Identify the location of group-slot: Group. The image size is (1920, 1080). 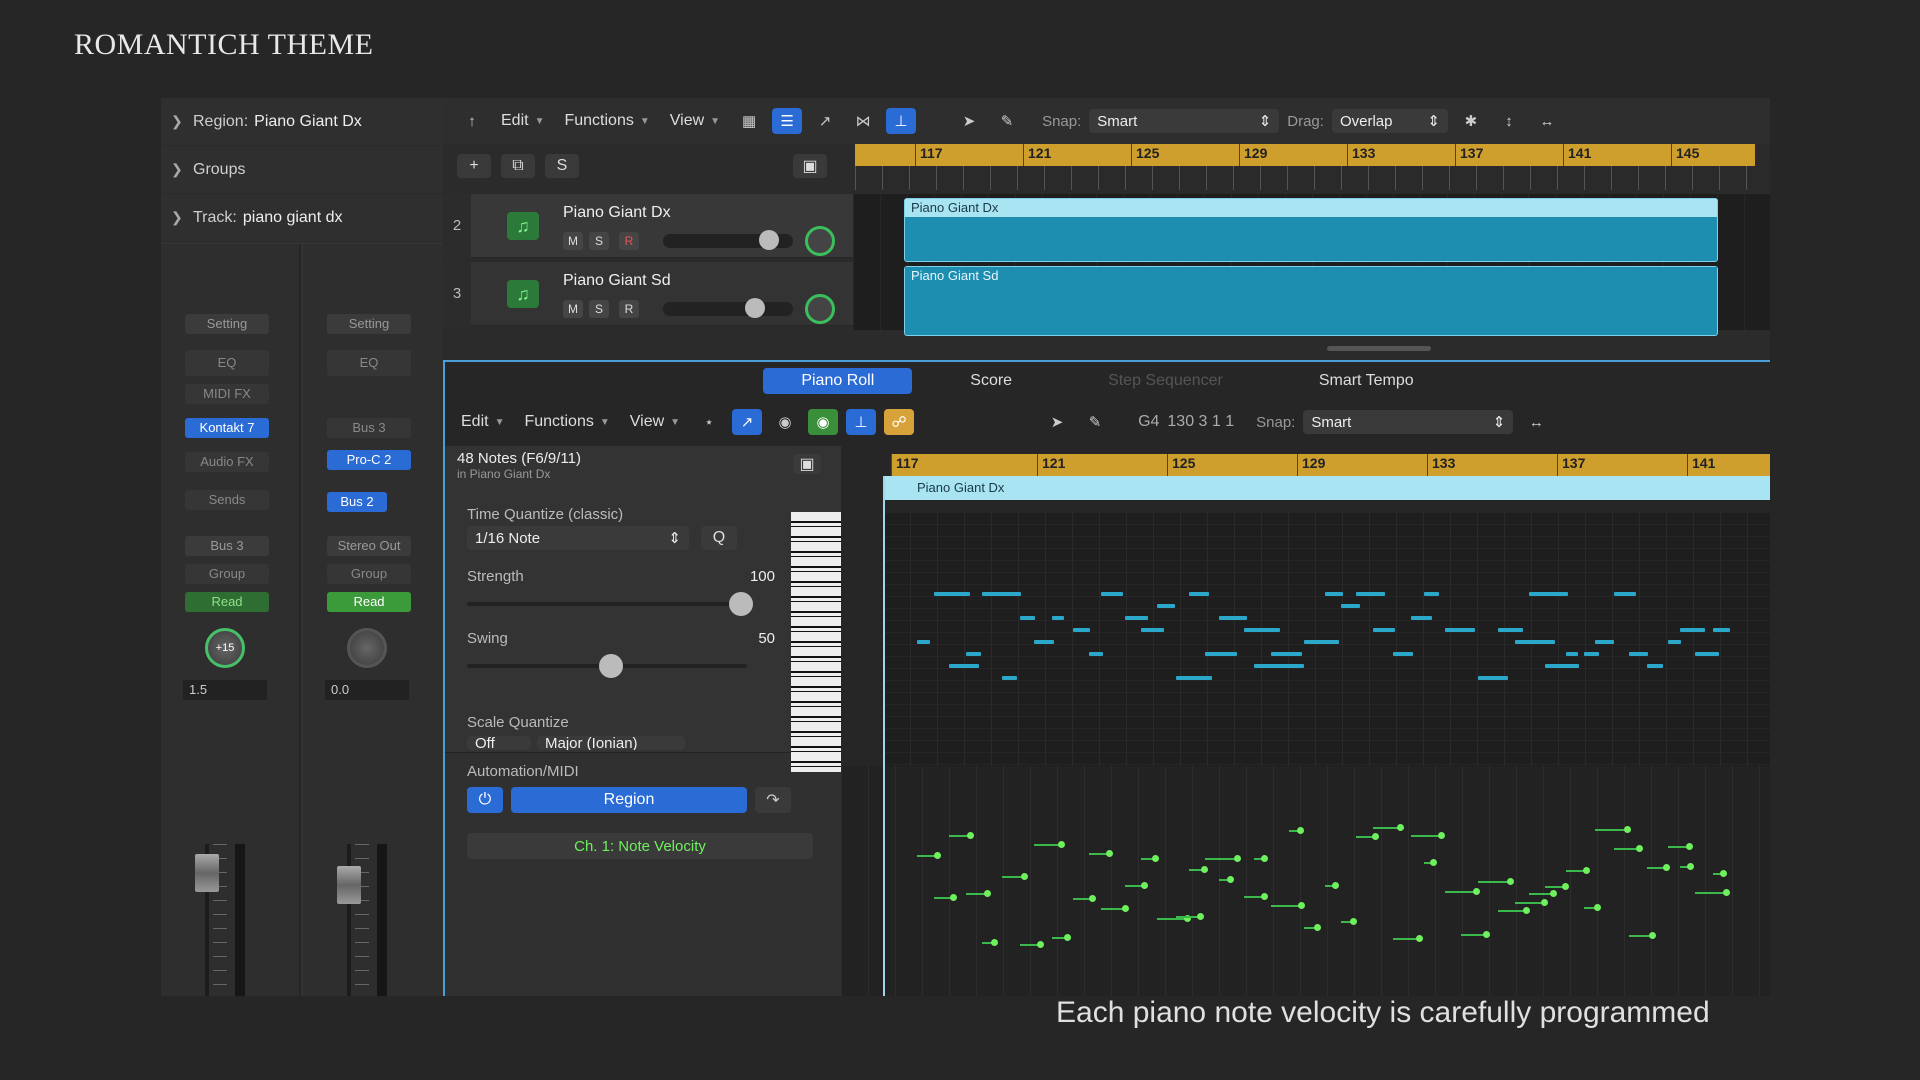
(369, 574).